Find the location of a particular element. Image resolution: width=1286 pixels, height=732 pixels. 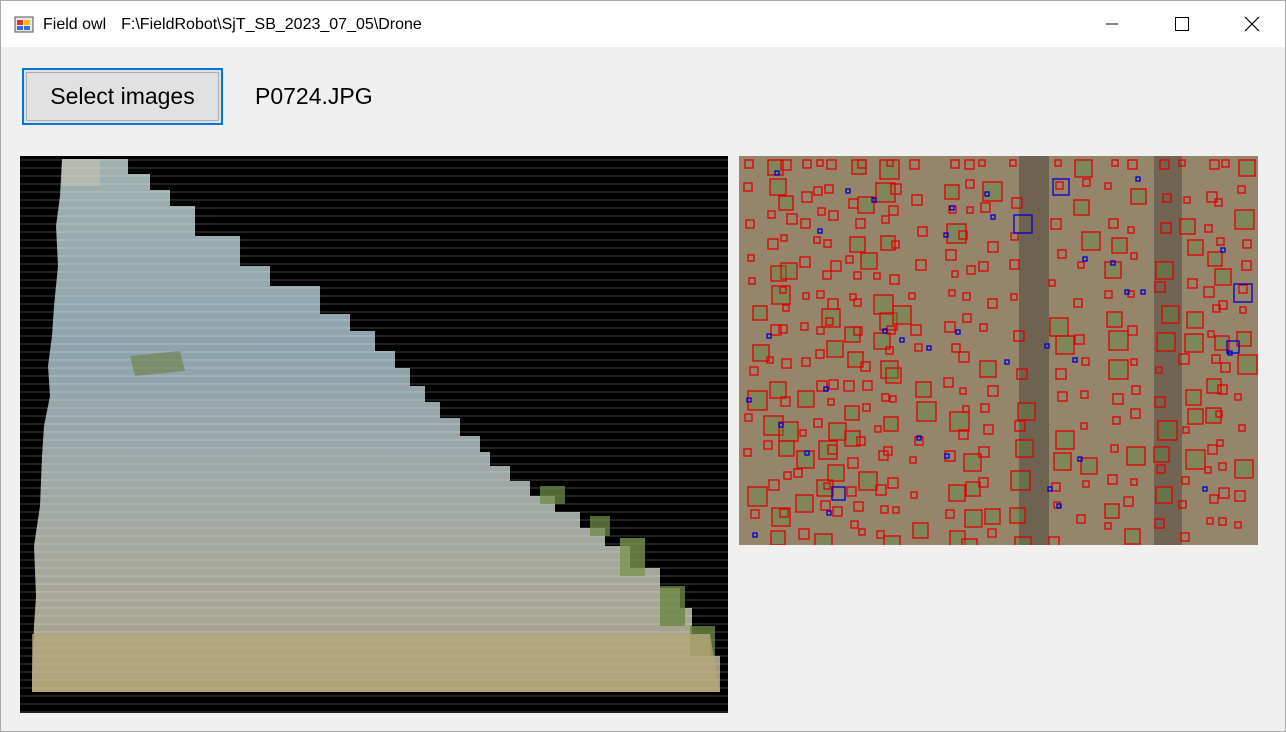

select-images-button: Select images is located at coordinates (122, 96).